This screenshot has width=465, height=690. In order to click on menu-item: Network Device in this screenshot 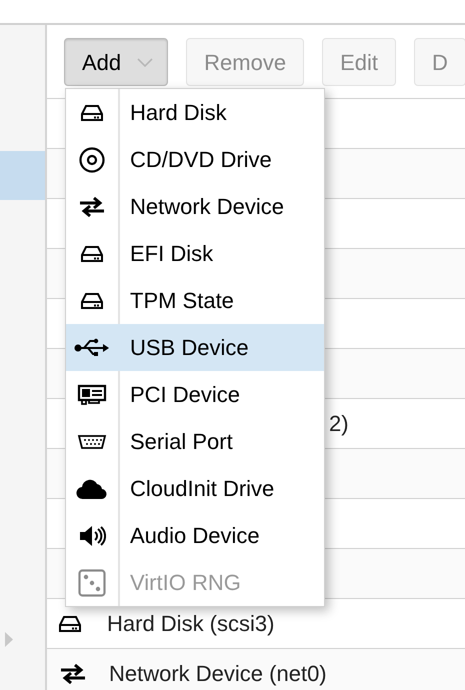, I will do `click(195, 206)`.